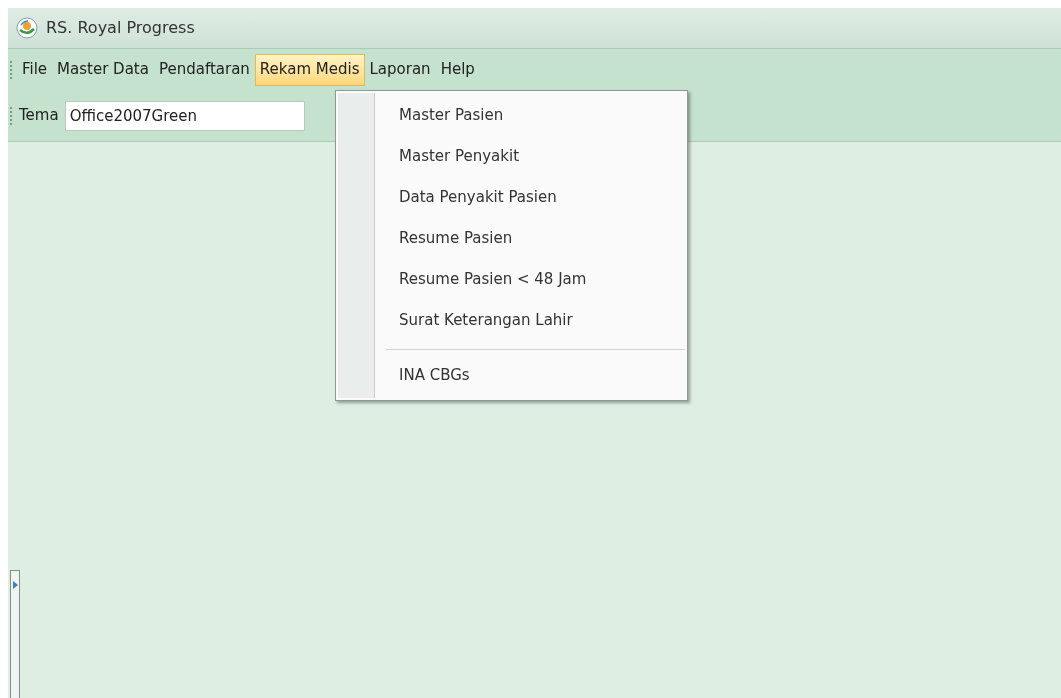 The image size is (1061, 698). Describe the element at coordinates (204, 69) in the screenshot. I see `menu-item: Pendaftaran` at that location.